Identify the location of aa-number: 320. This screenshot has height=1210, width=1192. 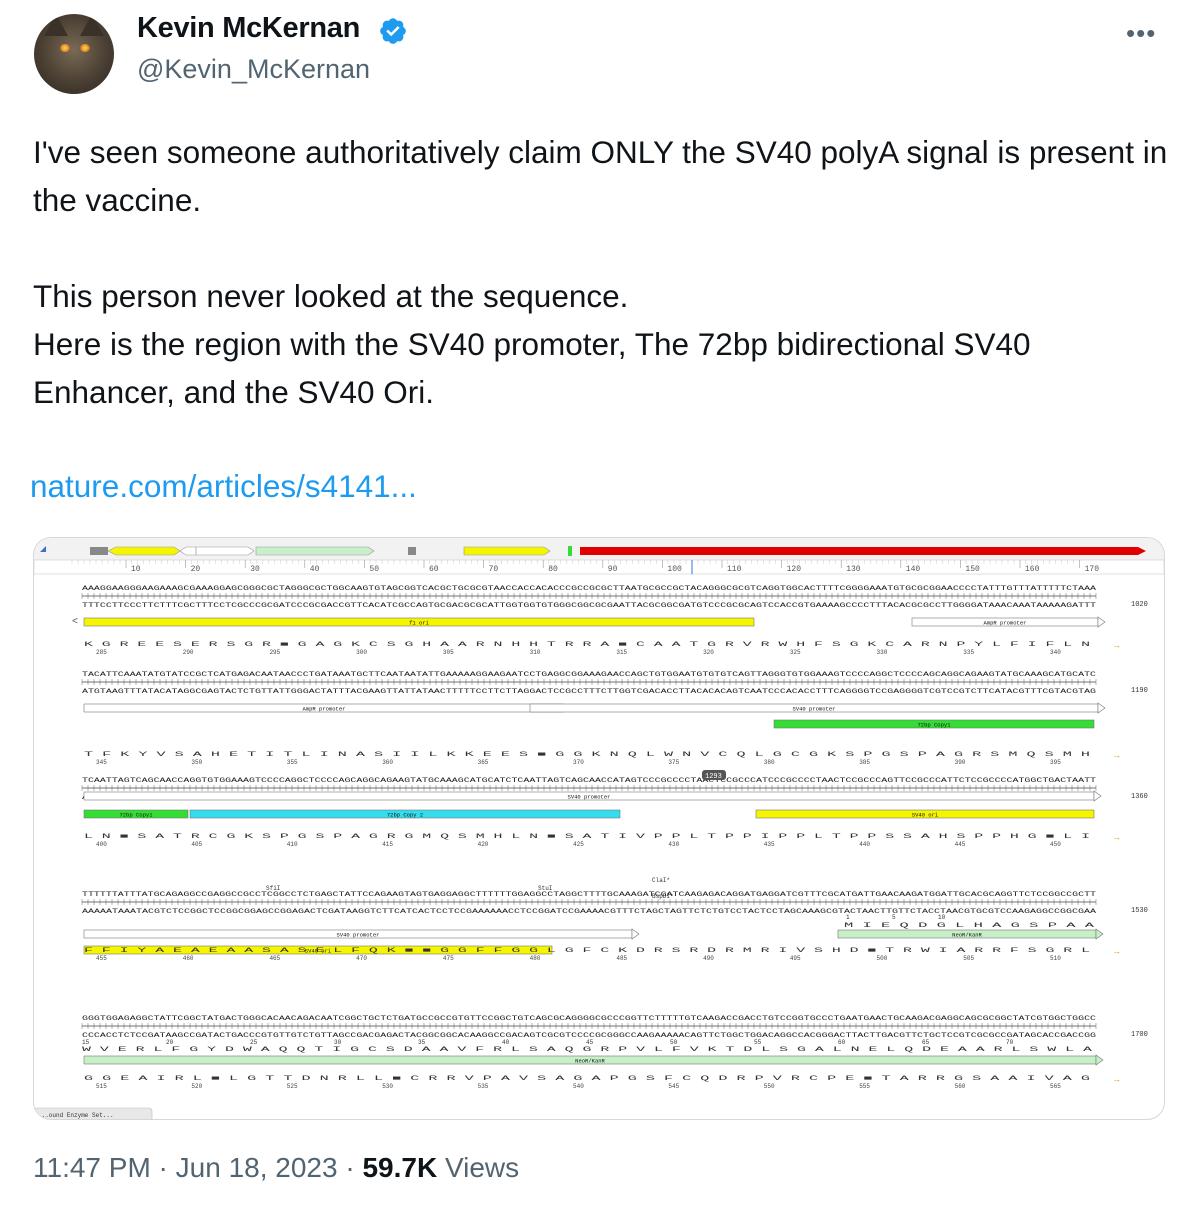
(708, 652).